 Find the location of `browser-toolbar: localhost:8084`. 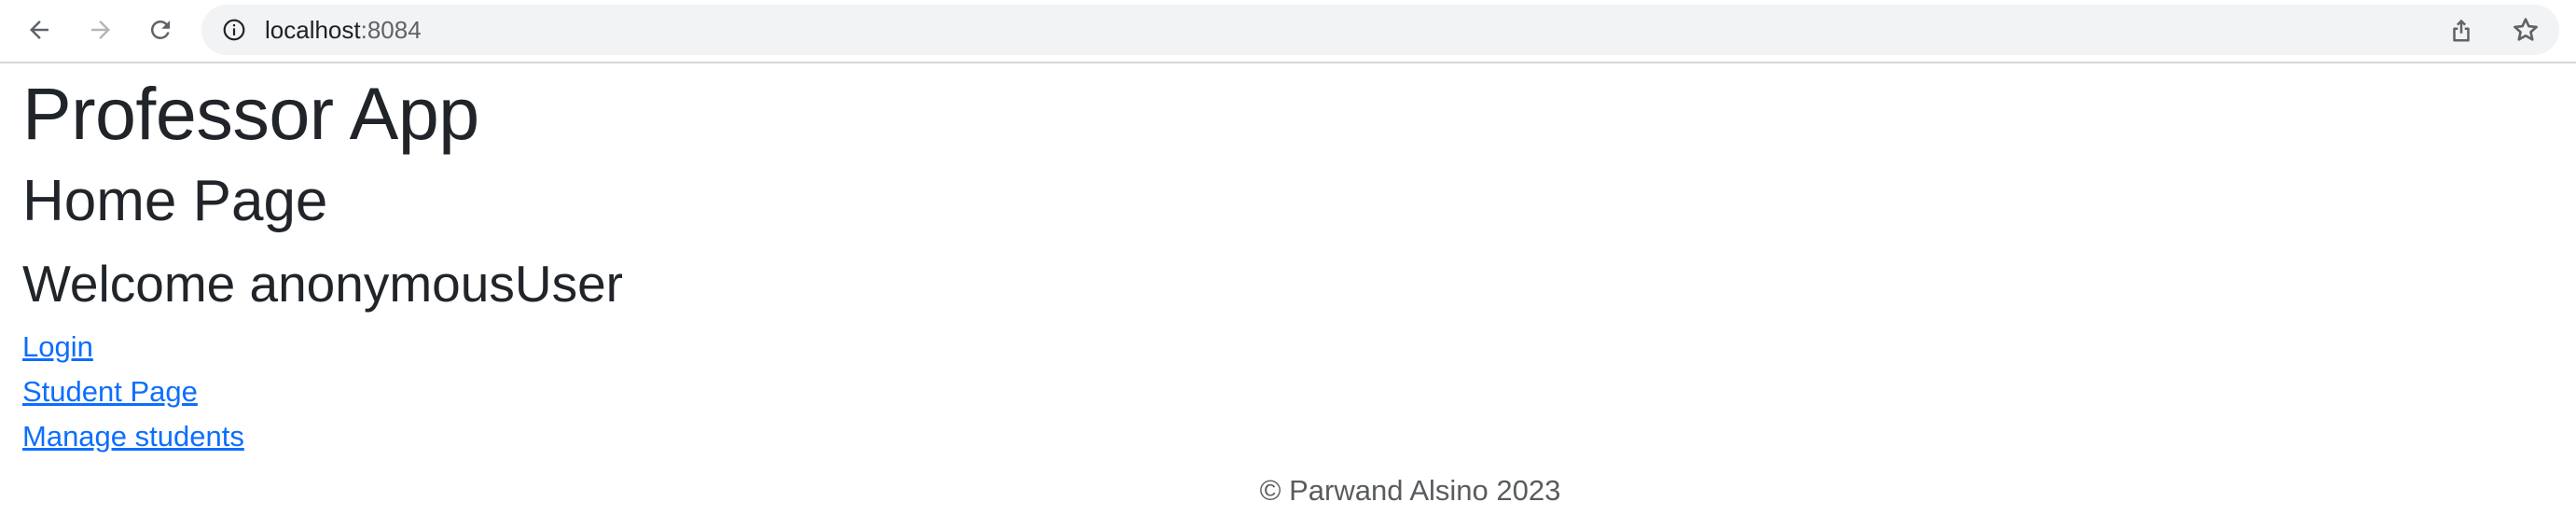

browser-toolbar: localhost:8084 is located at coordinates (1288, 31).